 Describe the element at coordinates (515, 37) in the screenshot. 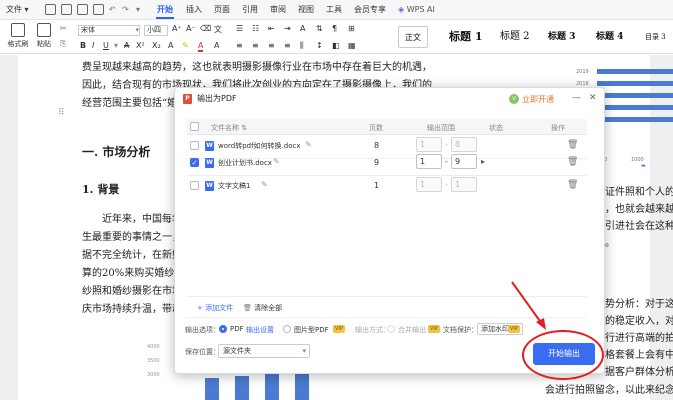

I see `style-heading-2: 标题 2` at that location.